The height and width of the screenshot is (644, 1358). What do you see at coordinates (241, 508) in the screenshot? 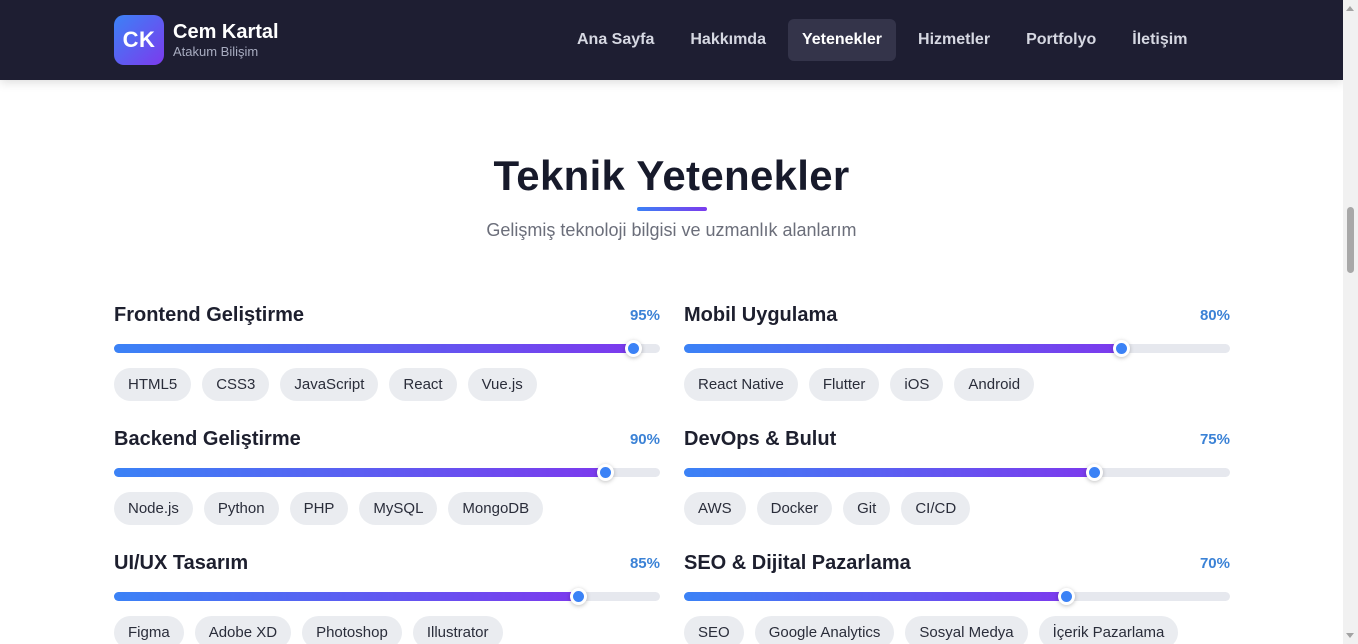
I see `tag-python: Python` at bounding box center [241, 508].